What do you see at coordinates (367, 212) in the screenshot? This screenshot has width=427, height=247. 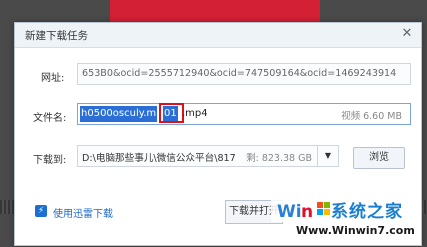 I see `watermark-brand: 系统之家` at bounding box center [367, 212].